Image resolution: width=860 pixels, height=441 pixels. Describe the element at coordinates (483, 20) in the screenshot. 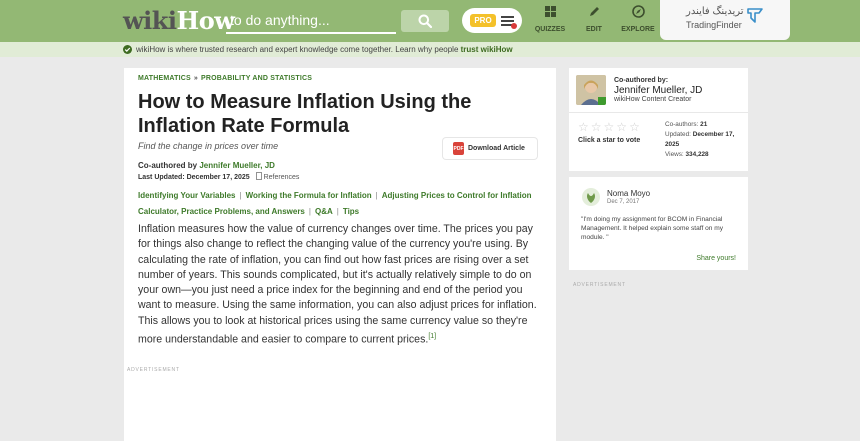

I see `pro-badge: PRO` at that location.